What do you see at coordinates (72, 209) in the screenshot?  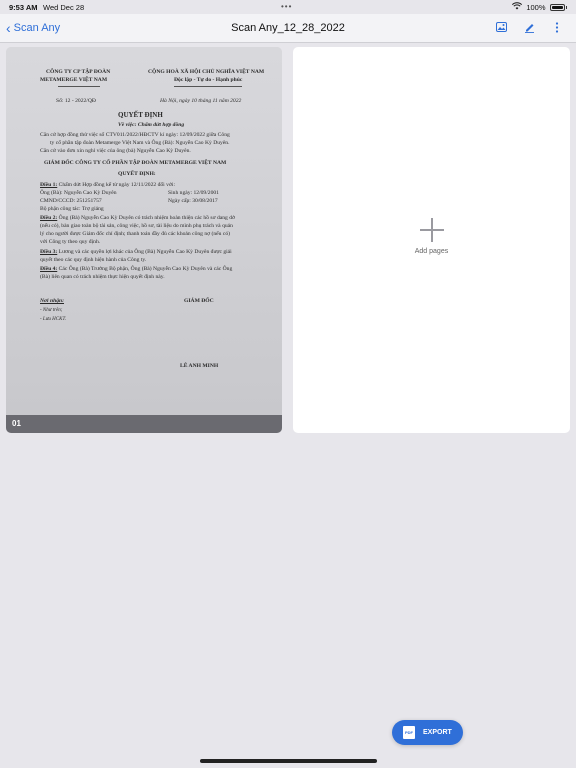 I see `doc-department: Bộ phận công tác: Trợ giảng` at bounding box center [72, 209].